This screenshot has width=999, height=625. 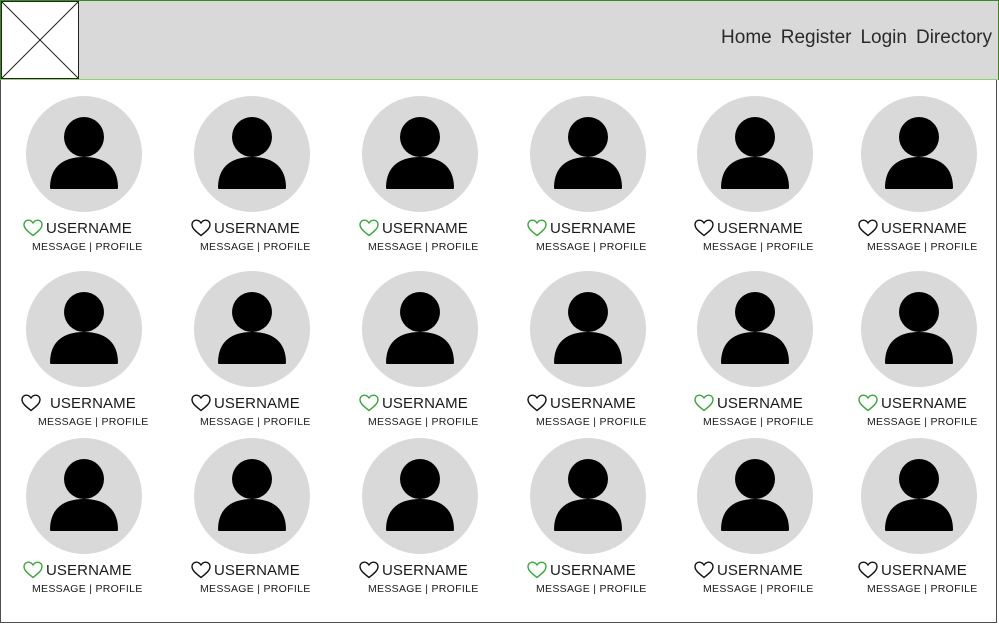 I want to click on user-silhouette-icon, so click(x=919, y=328).